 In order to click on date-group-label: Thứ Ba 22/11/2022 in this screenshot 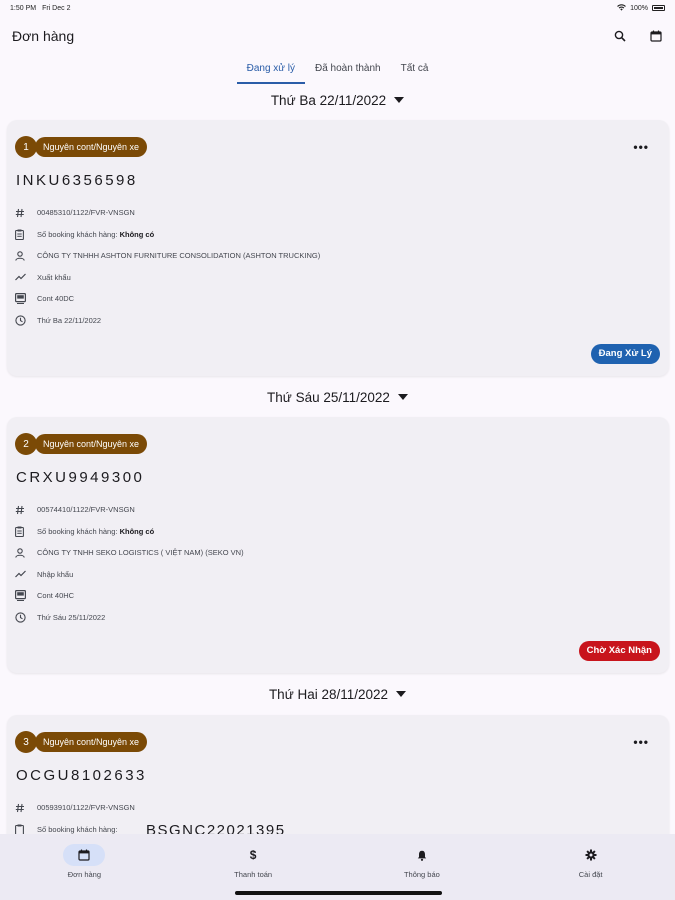, I will do `click(328, 100)`.